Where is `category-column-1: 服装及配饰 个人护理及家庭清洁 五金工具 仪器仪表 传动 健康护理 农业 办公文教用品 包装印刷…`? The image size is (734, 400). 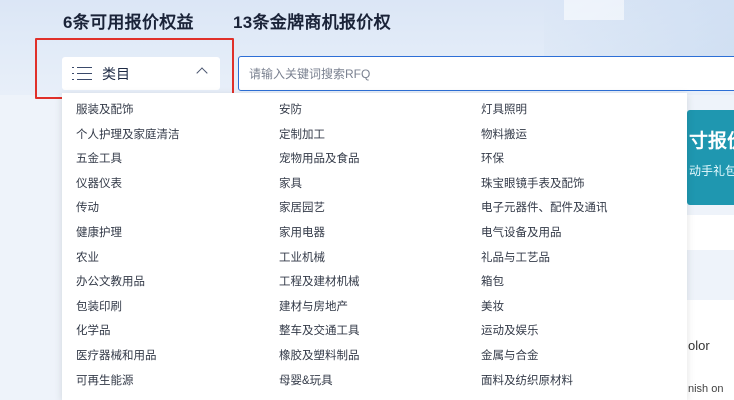 category-column-1: 服装及配饰 个人护理及家庭清洁 五金工具 仪器仪表 传动 健康护理 农业 办公文教用品 包装印刷… is located at coordinates (128, 248).